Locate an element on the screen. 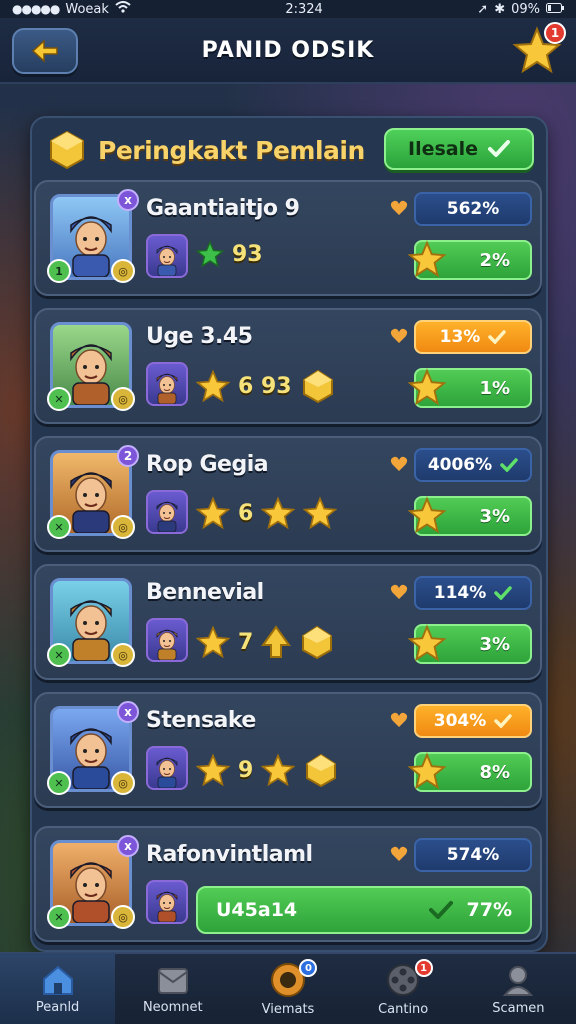 Image resolution: width=576 pixels, height=1024 pixels. percent-pill: 13% is located at coordinates (473, 337).